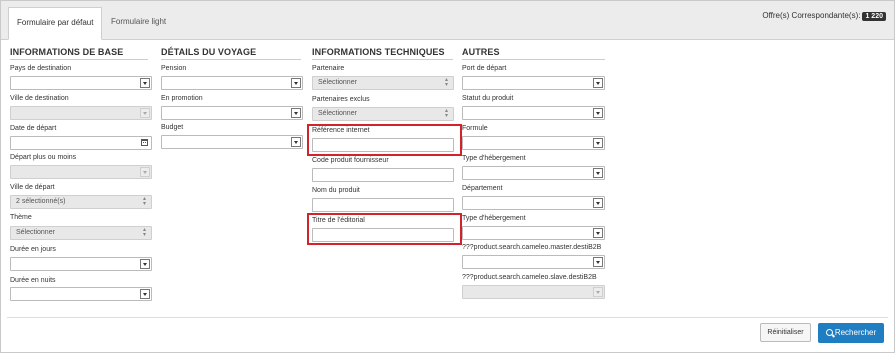  What do you see at coordinates (138, 22) in the screenshot?
I see `tab-formulaire-light: Formulaire light` at bounding box center [138, 22].